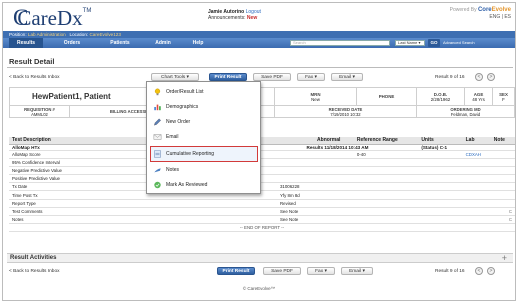  I want to click on table-row: Notes See Note C, so click(262, 220).